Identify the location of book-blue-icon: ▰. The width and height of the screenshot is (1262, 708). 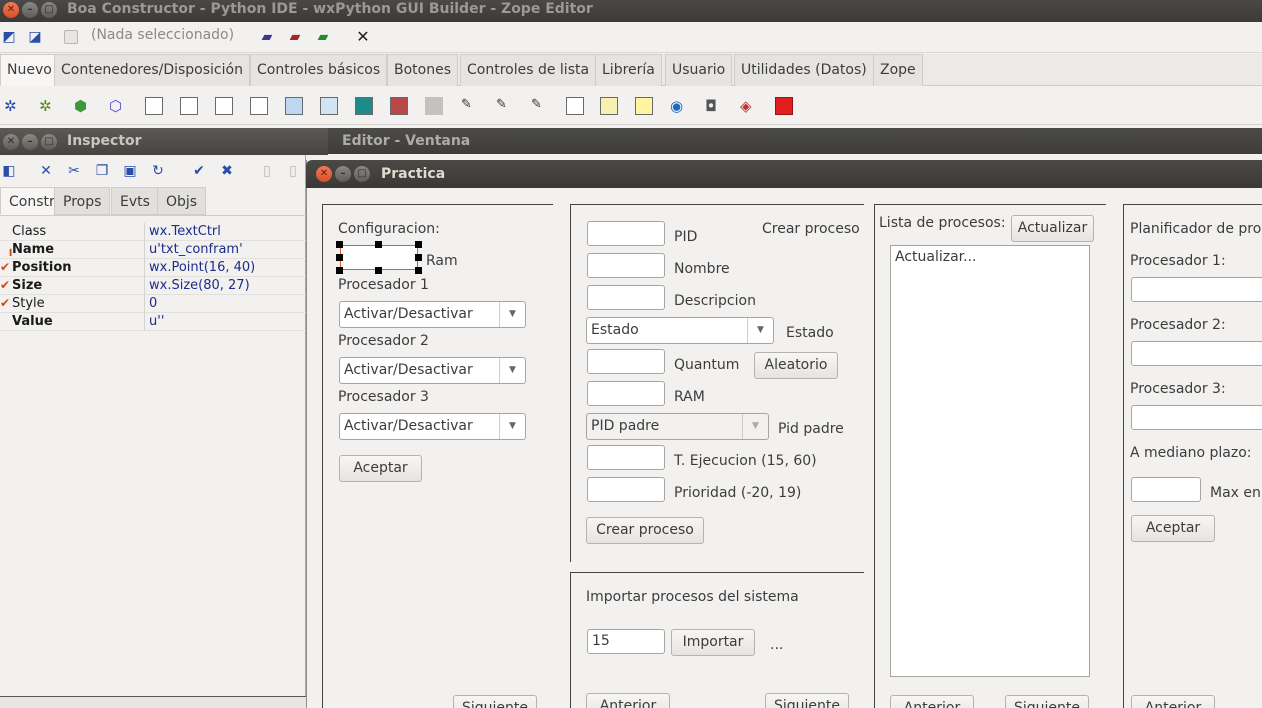
(267, 37).